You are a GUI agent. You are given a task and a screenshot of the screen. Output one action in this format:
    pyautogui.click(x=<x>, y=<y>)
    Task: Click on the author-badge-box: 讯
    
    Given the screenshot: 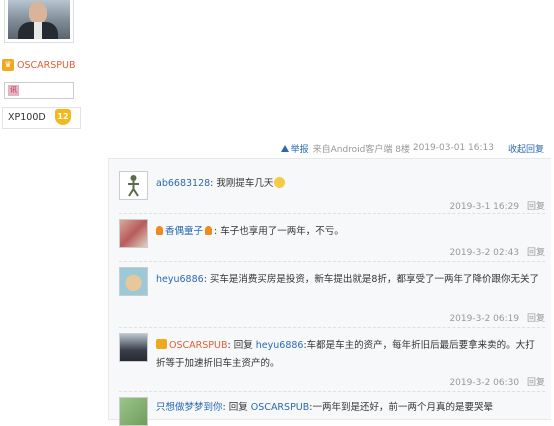 What is the action you would take?
    pyautogui.click(x=39, y=90)
    